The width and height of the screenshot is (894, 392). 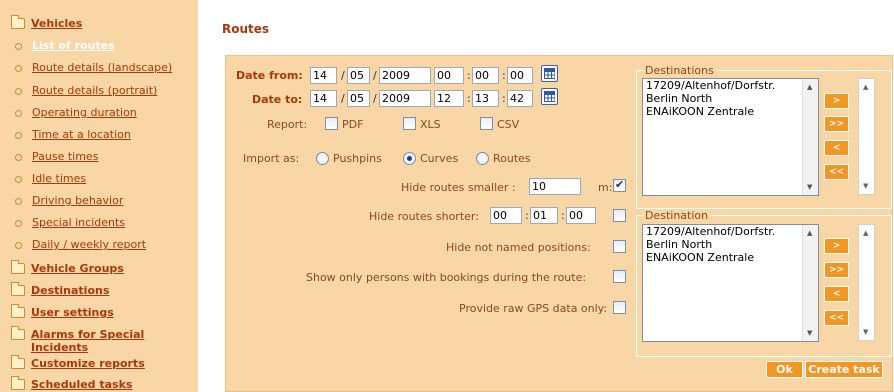 I want to click on sidebar-item-time-at-location: Time at a location, so click(x=99, y=135).